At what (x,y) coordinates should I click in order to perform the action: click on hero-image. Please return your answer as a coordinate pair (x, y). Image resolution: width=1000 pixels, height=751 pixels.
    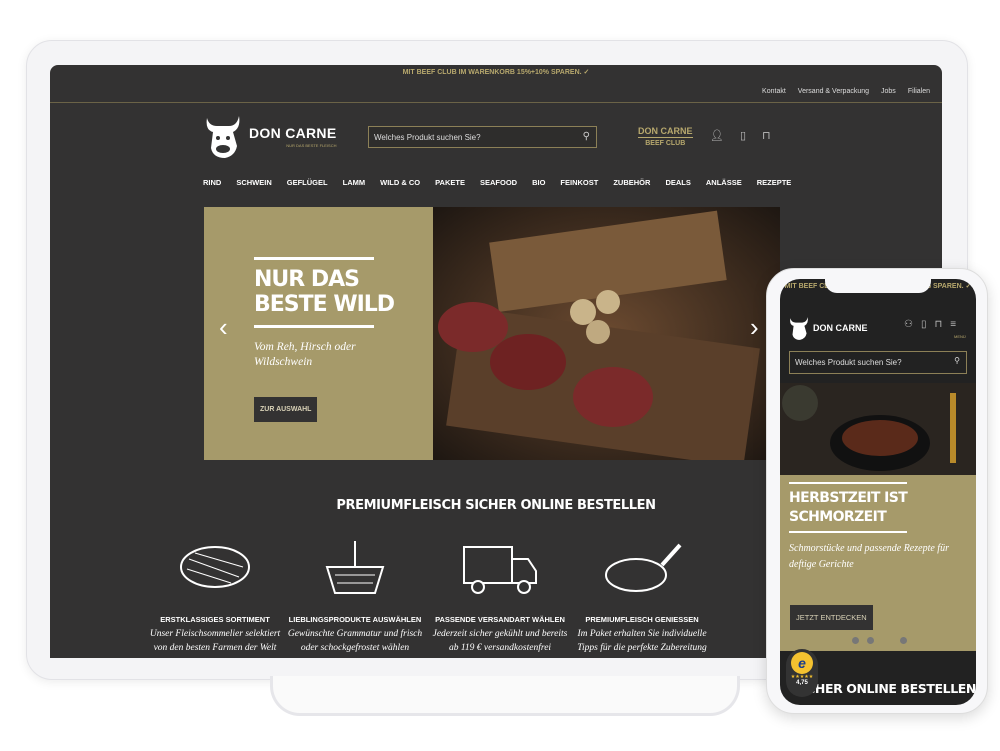
    Looking at the image, I should click on (606, 333).